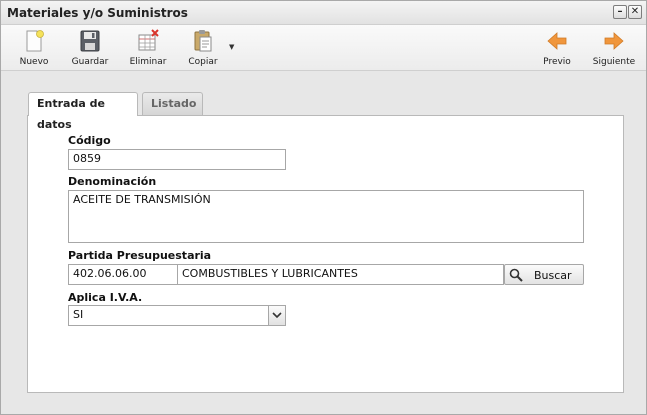  What do you see at coordinates (203, 62) in the screenshot?
I see `copy-label: Copiar` at bounding box center [203, 62].